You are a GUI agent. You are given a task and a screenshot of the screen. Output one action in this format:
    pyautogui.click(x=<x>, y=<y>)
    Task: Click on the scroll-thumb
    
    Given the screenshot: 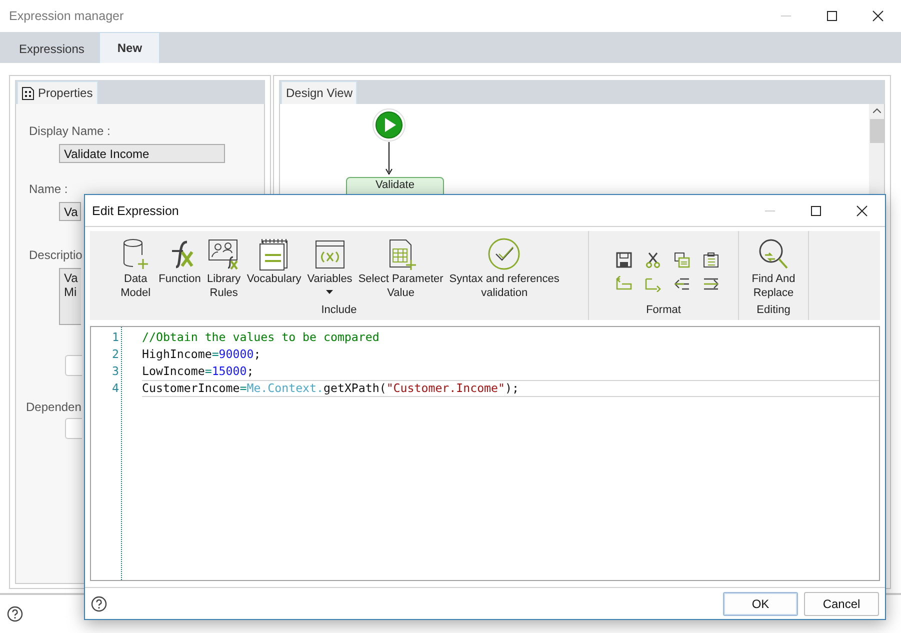 What is the action you would take?
    pyautogui.click(x=877, y=131)
    